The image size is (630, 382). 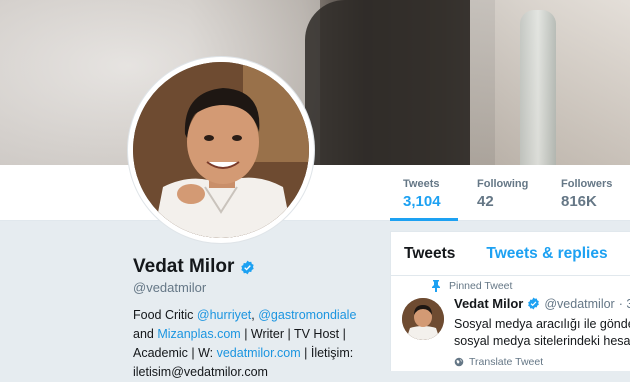 I want to click on stat-followers-value: 816K, so click(x=579, y=201).